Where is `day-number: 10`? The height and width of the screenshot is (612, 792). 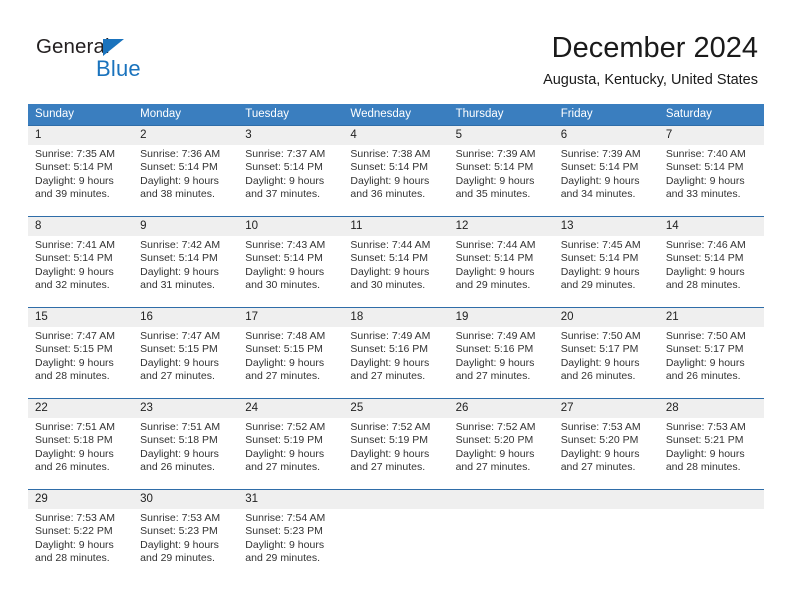 day-number: 10 is located at coordinates (290, 226).